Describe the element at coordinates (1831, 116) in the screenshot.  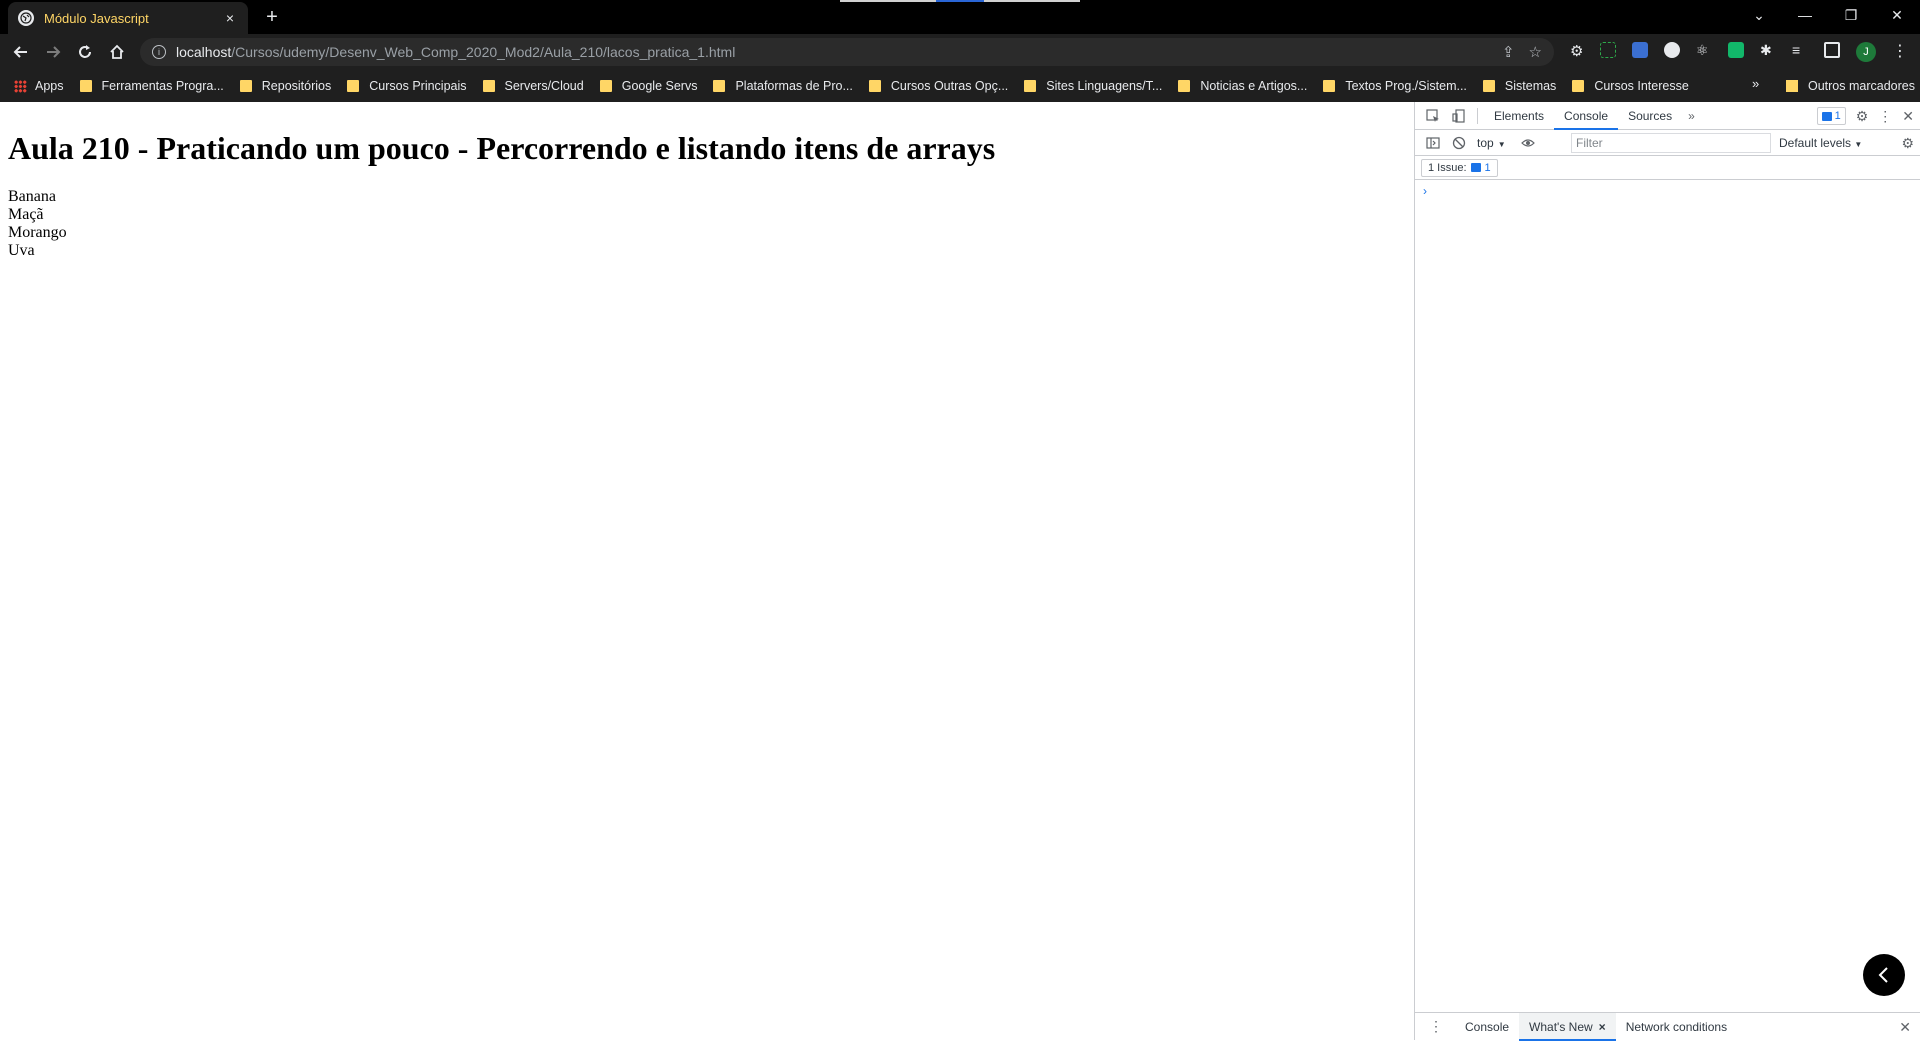
I see `issues-badge: 1` at that location.